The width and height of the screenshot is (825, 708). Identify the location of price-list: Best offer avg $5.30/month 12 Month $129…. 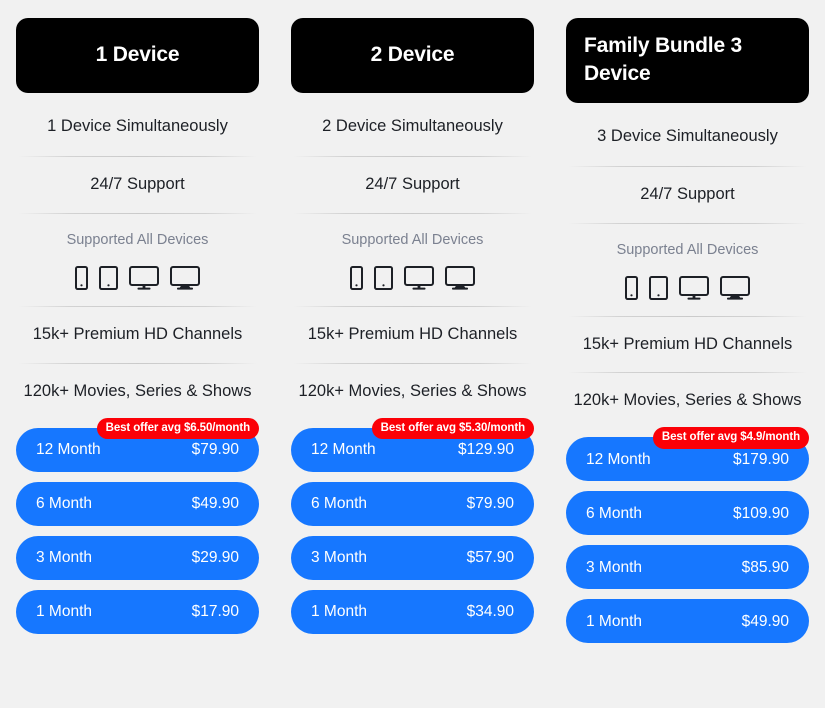
(412, 530).